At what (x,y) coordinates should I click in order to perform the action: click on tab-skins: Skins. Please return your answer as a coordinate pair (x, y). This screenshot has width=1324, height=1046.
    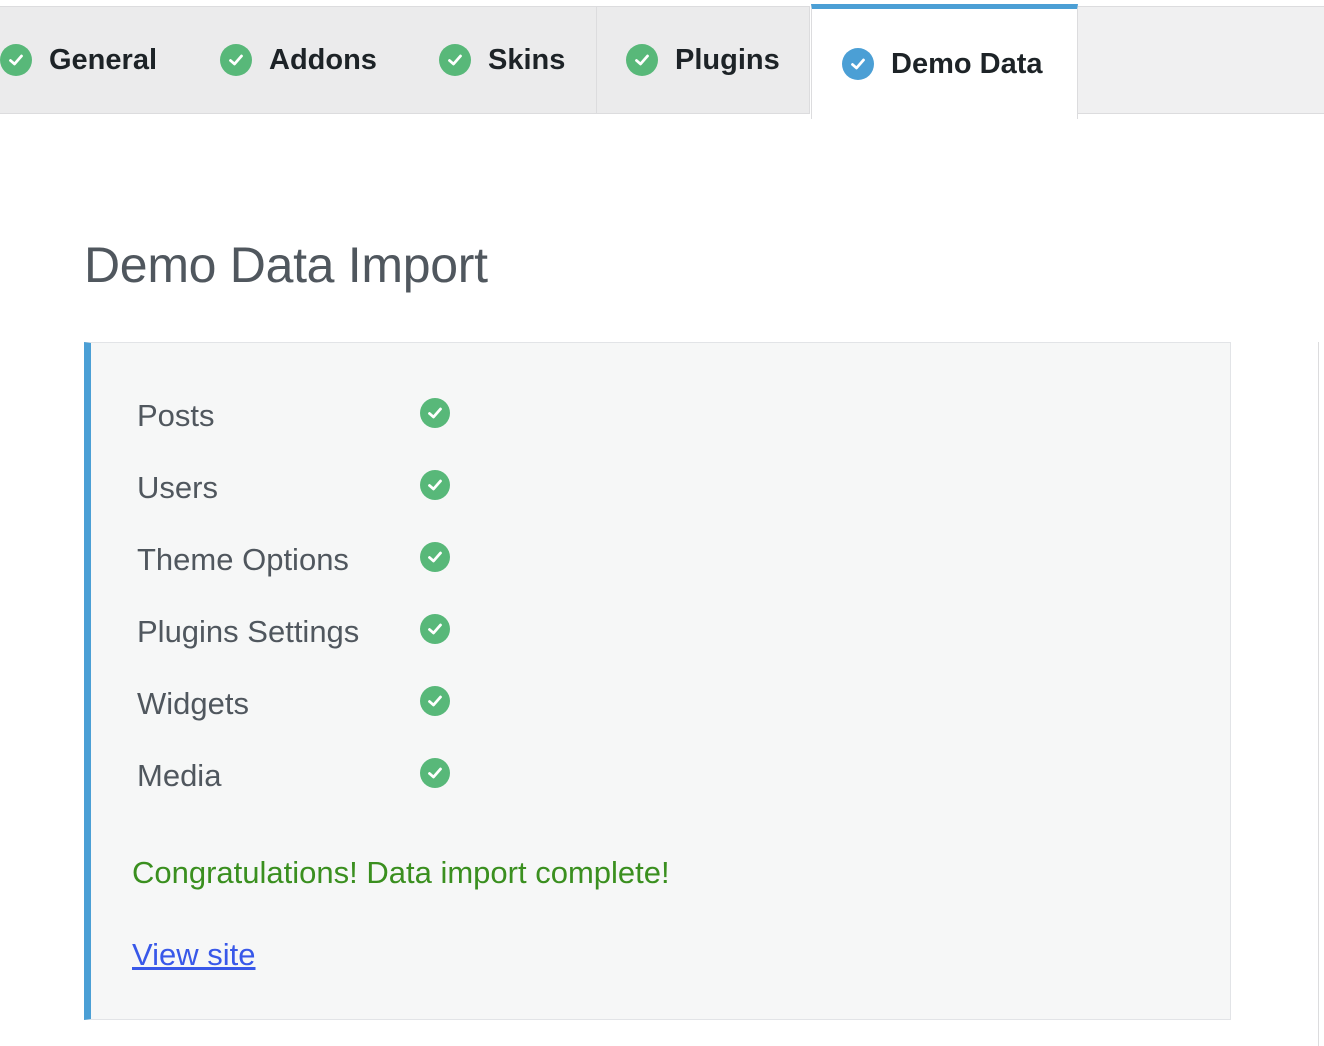
    Looking at the image, I should click on (503, 60).